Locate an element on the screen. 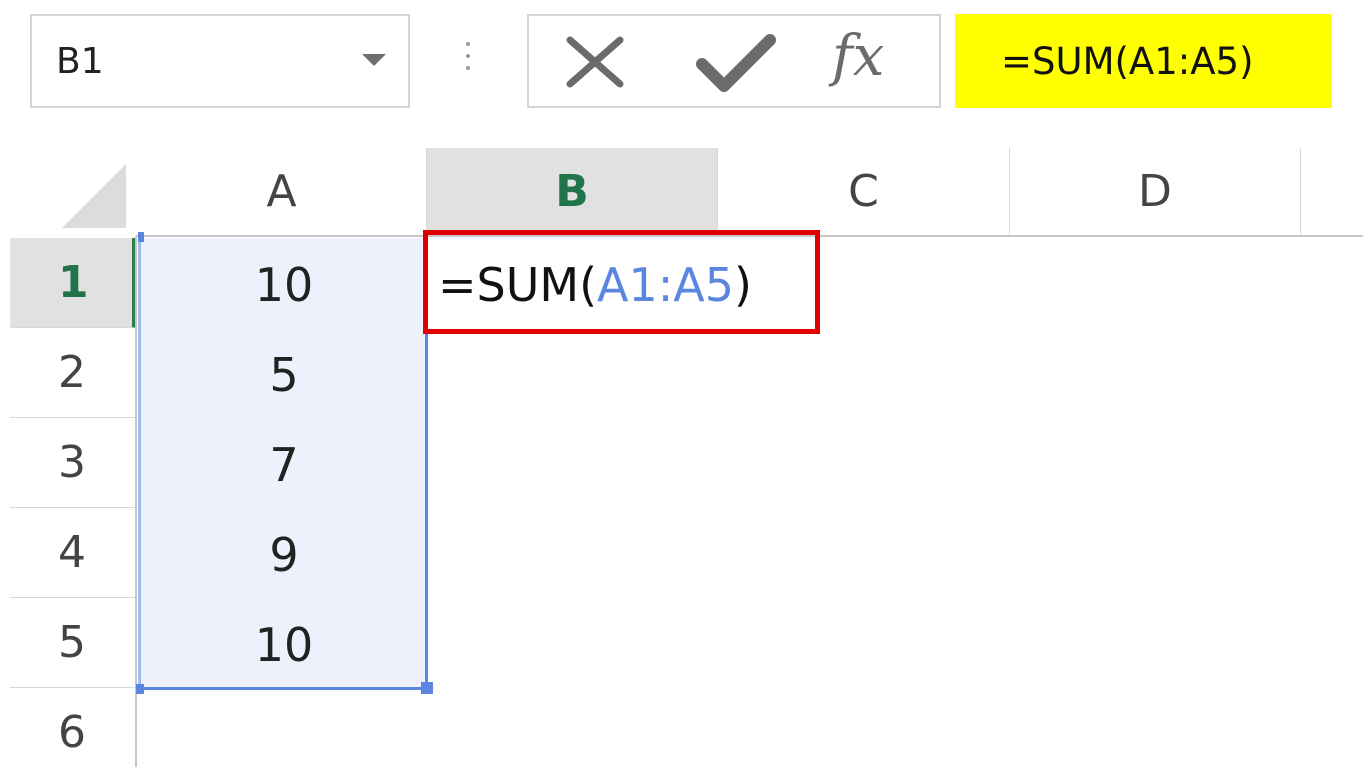 The height and width of the screenshot is (767, 1363). row-header-4: 4 is located at coordinates (73, 553).